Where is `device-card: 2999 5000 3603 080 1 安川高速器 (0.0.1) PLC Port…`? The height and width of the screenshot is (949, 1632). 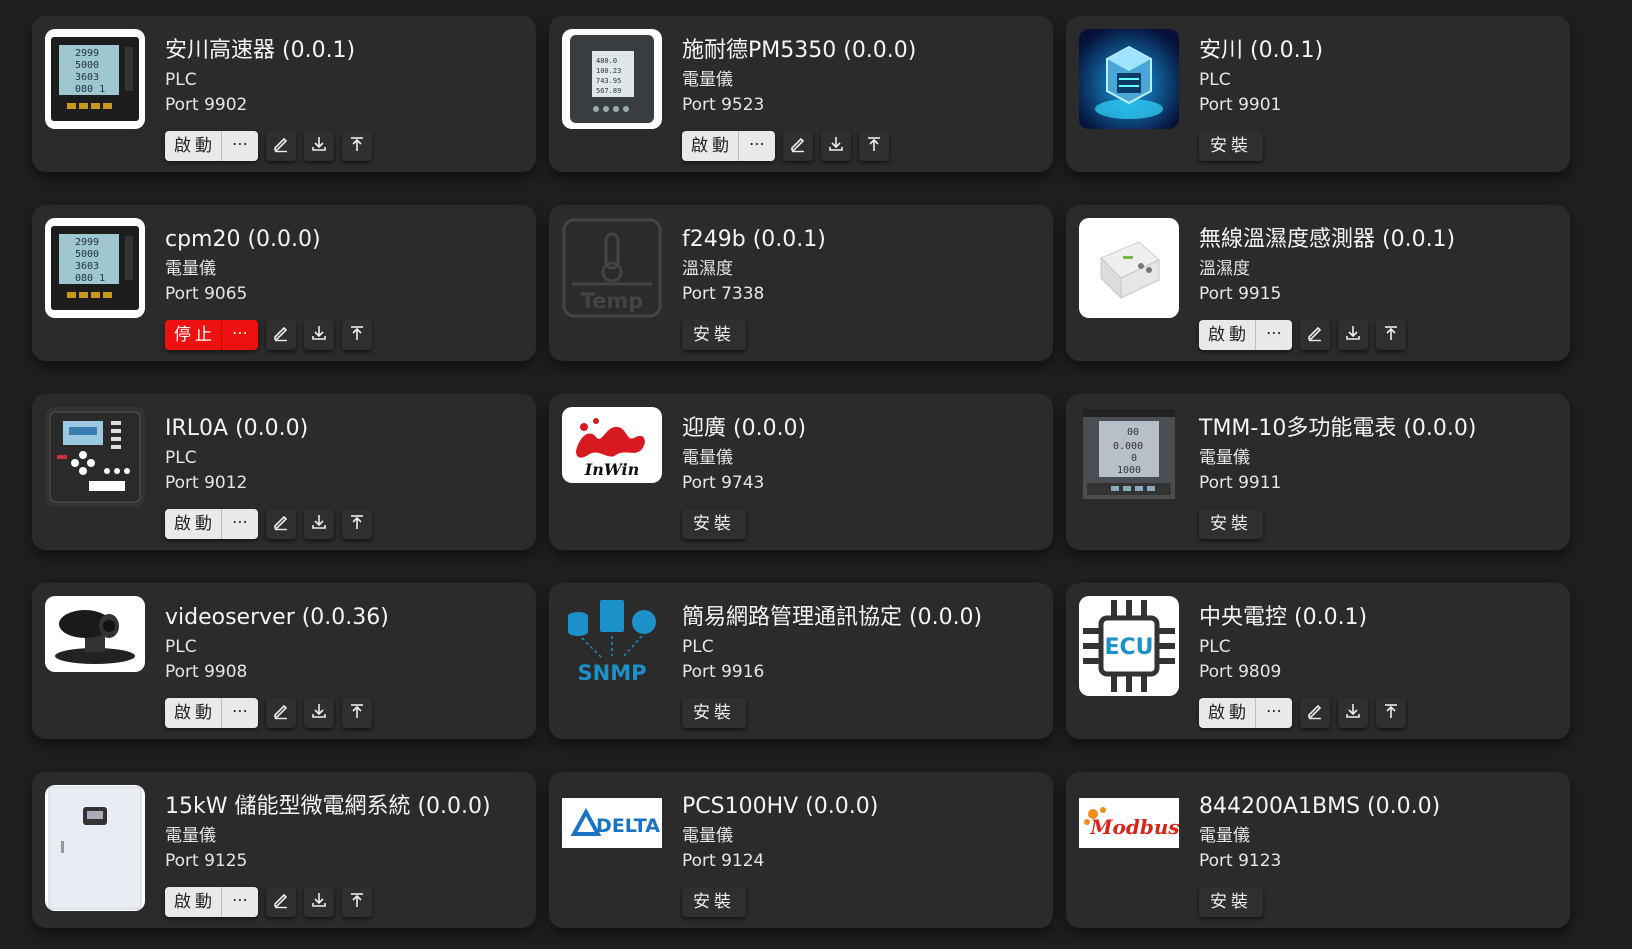 device-card: 2999 5000 3603 080 1 安川高速器 (0.0.1) PLC Port… is located at coordinates (284, 94).